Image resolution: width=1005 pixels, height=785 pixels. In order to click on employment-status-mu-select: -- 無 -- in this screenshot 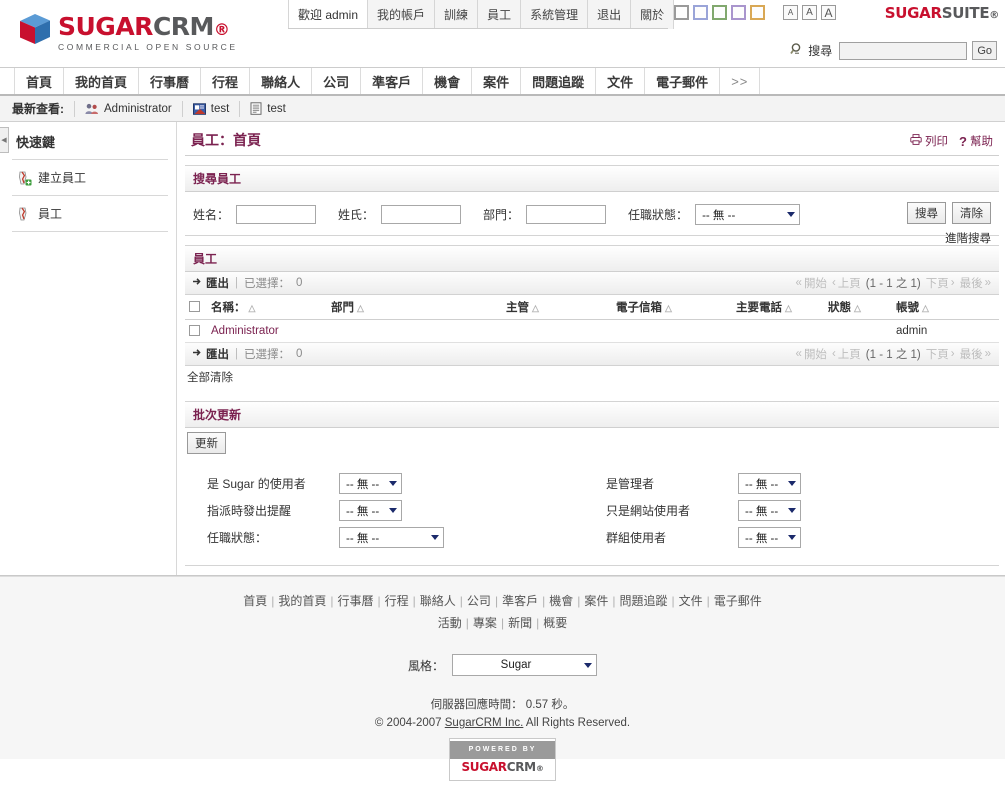, I will do `click(391, 537)`.